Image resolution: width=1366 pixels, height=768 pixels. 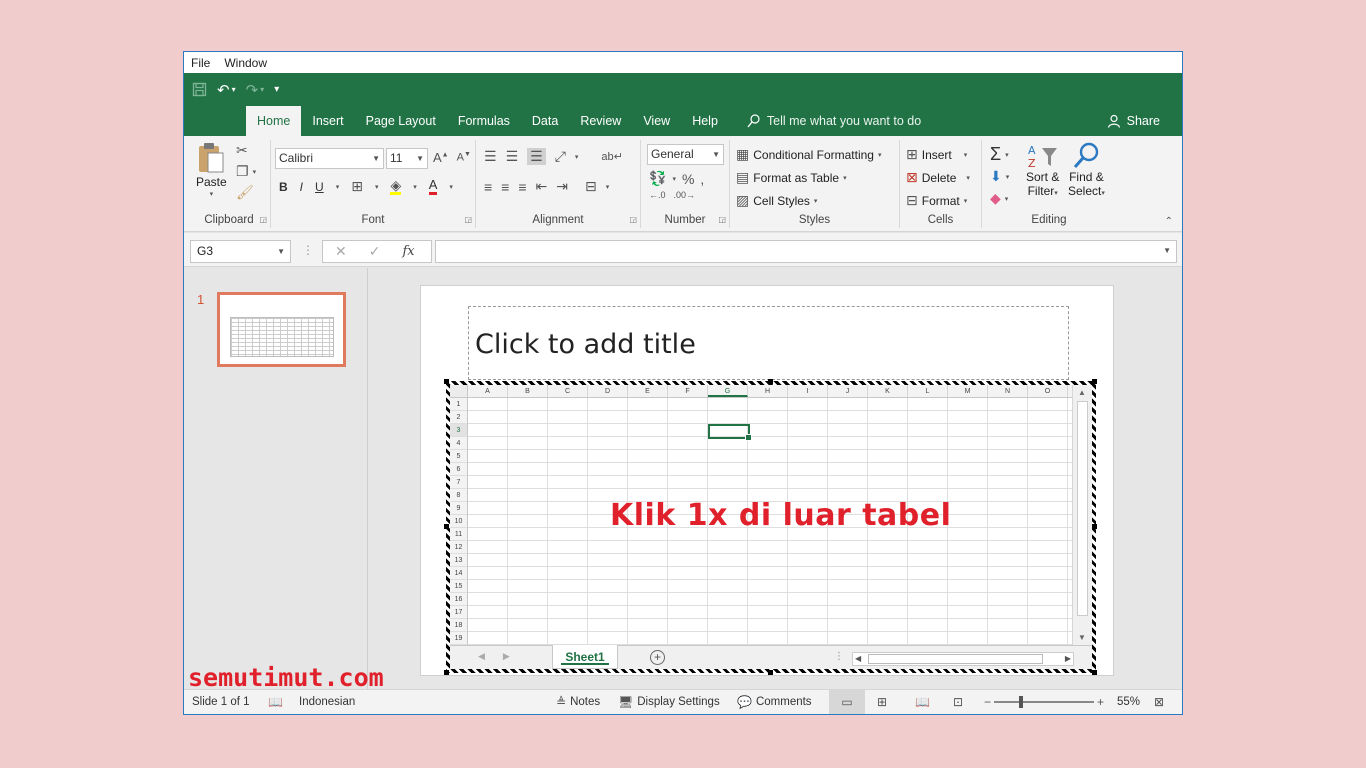 What do you see at coordinates (888, 391) in the screenshot?
I see `column-header: K` at bounding box center [888, 391].